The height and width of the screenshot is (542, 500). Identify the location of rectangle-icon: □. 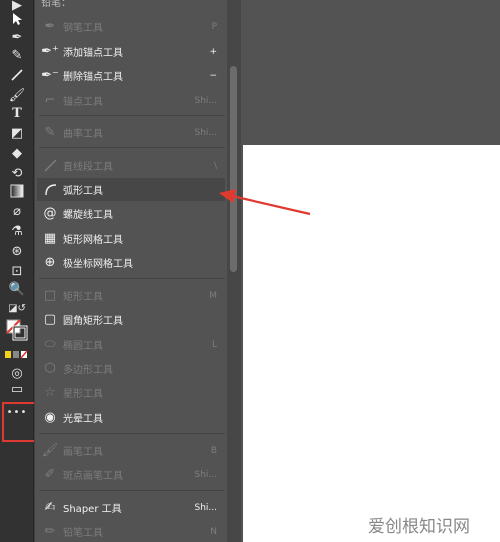
(50, 295).